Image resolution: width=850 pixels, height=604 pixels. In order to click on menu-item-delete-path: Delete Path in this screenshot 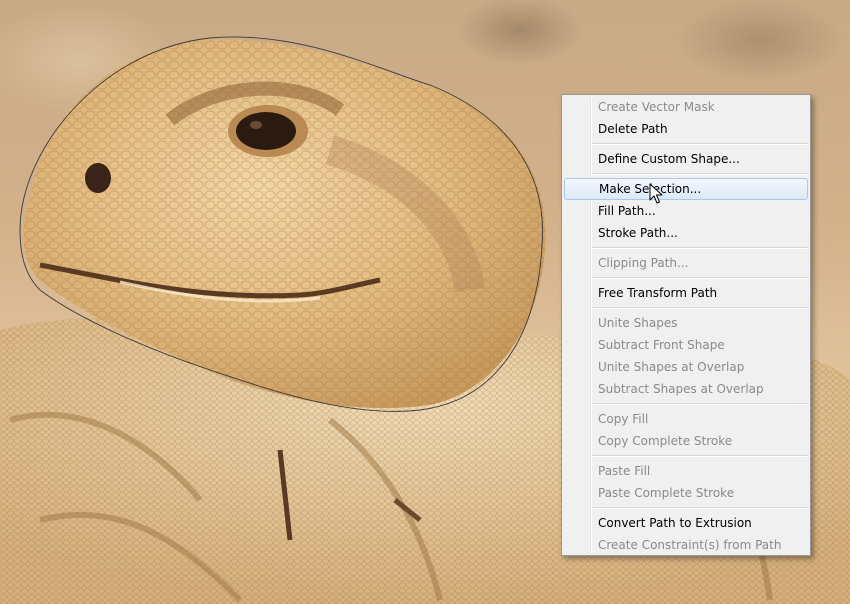, I will do `click(686, 129)`.